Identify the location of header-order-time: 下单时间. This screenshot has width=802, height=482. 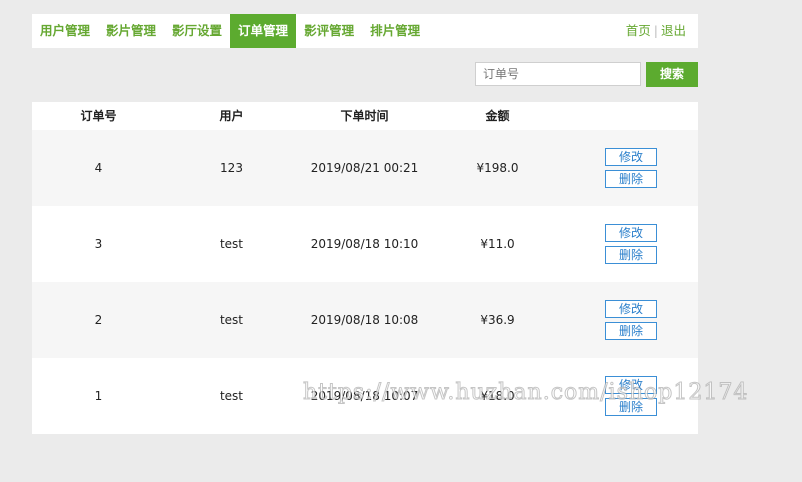
(364, 116).